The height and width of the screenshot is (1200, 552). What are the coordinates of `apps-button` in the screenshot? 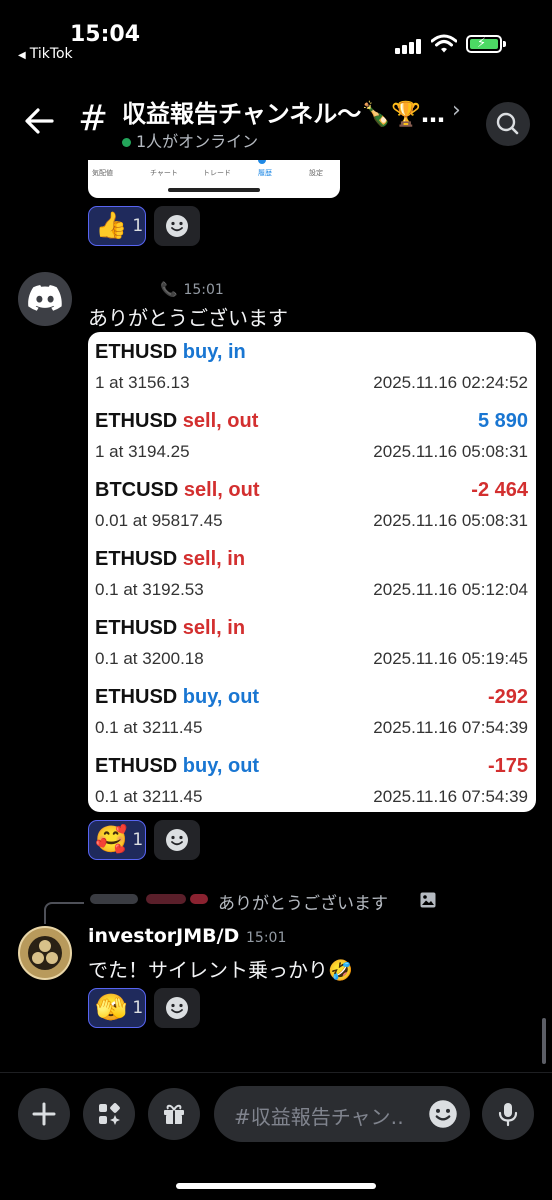 It's located at (109, 1114).